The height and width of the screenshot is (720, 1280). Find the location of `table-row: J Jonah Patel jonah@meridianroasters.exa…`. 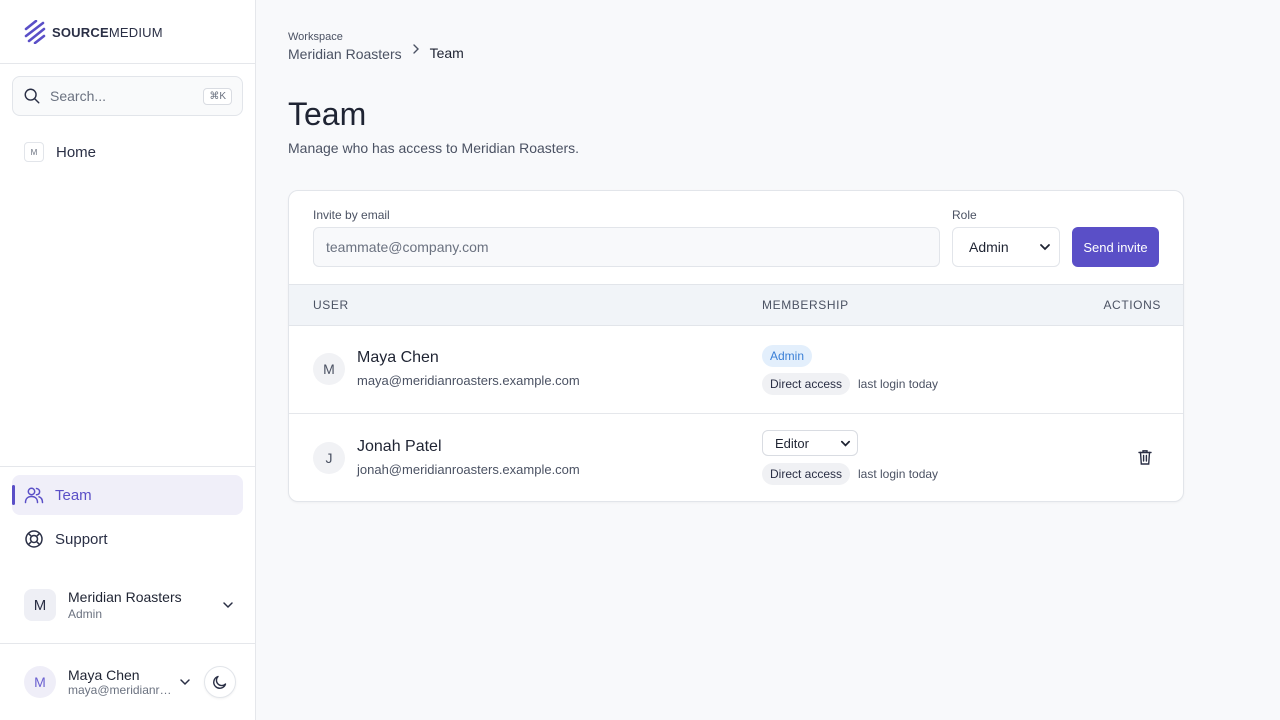

table-row: J Jonah Patel jonah@meridianroasters.exa… is located at coordinates (736, 457).